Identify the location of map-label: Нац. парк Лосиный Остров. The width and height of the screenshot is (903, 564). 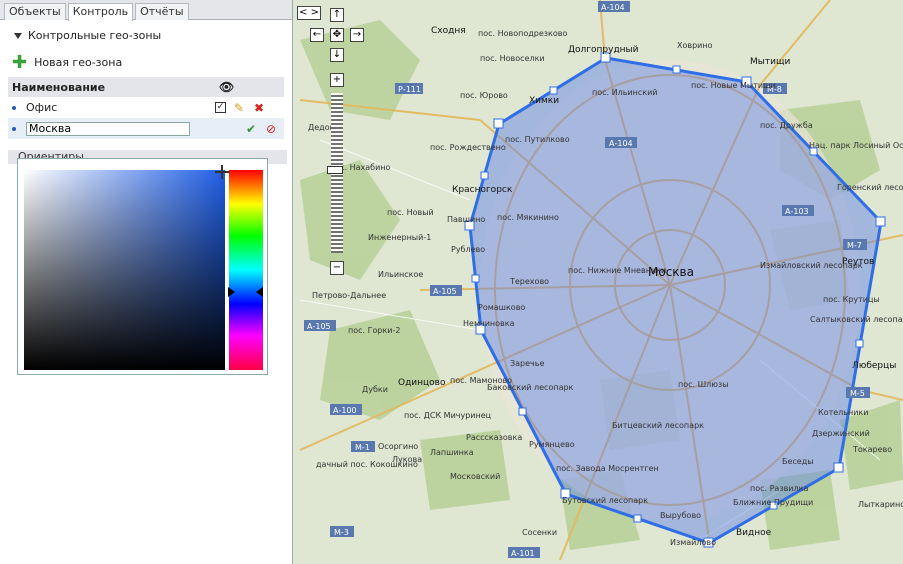
(856, 145).